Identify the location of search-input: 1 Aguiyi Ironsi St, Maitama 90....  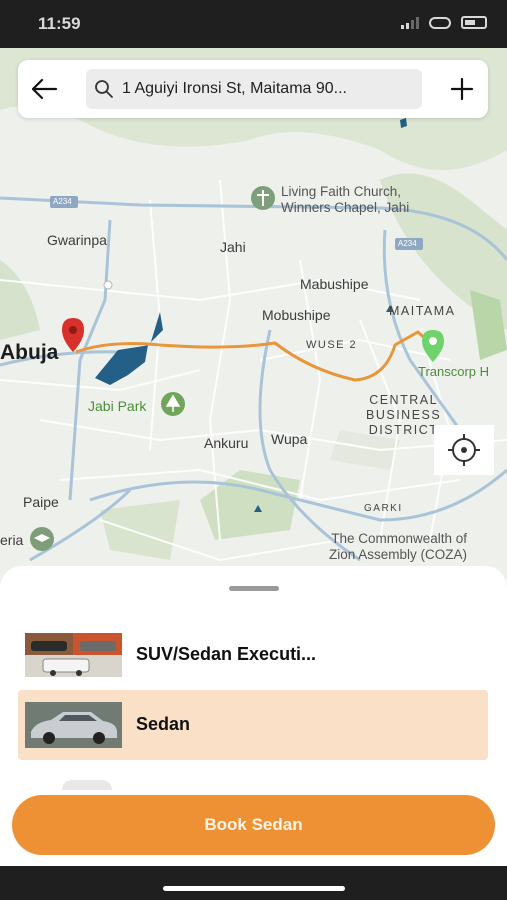
(254, 89).